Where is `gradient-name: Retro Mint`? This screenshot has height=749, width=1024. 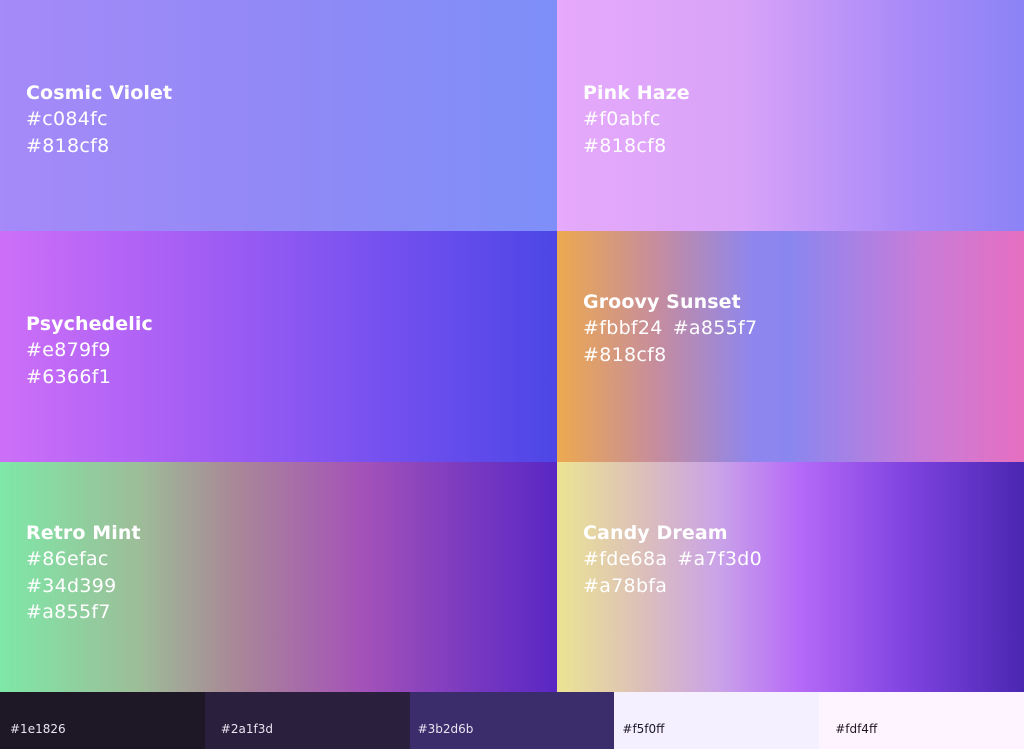
gradient-name: Retro Mint is located at coordinates (83, 533).